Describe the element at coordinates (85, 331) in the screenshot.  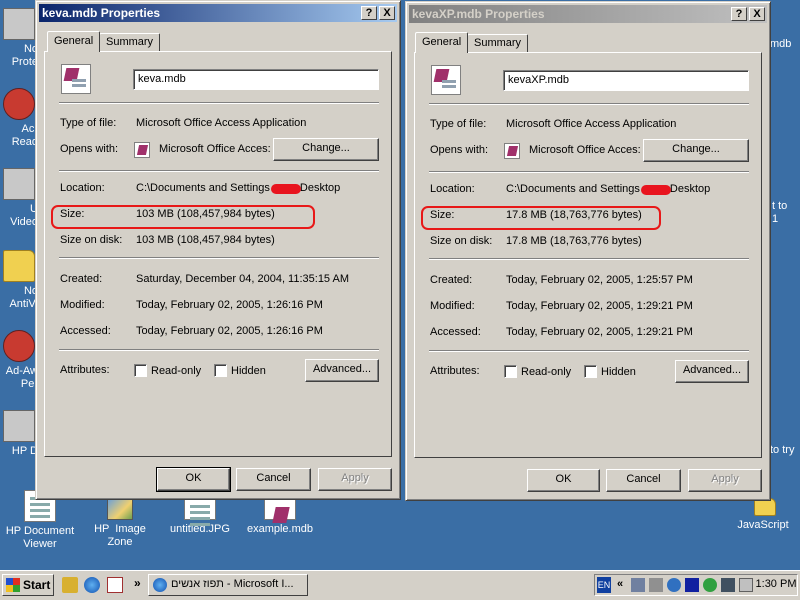
I see `accessed-label: Accessed:` at that location.